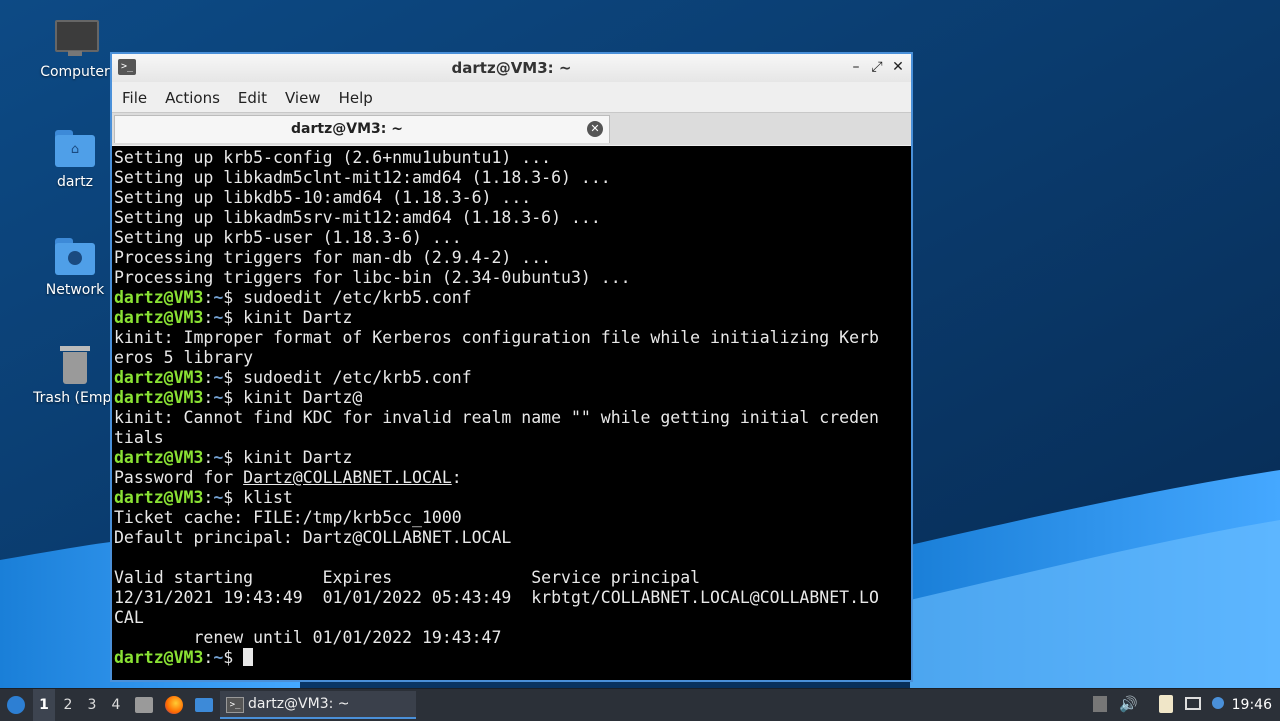 This screenshot has width=1280, height=721. Describe the element at coordinates (252, 98) in the screenshot. I see `menu-edit: Edit` at that location.